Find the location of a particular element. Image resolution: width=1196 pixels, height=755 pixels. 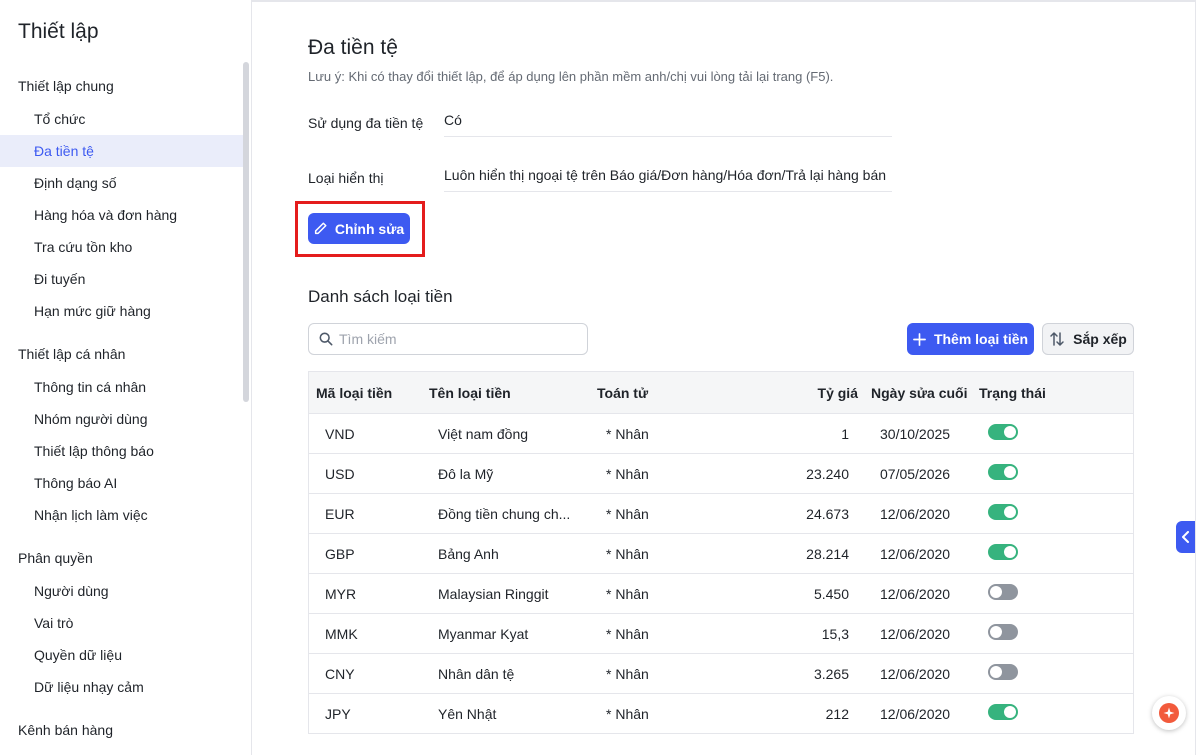

table-row: GBP Bảng Anh * Nhân 28.214 12/06/2020 is located at coordinates (721, 554).